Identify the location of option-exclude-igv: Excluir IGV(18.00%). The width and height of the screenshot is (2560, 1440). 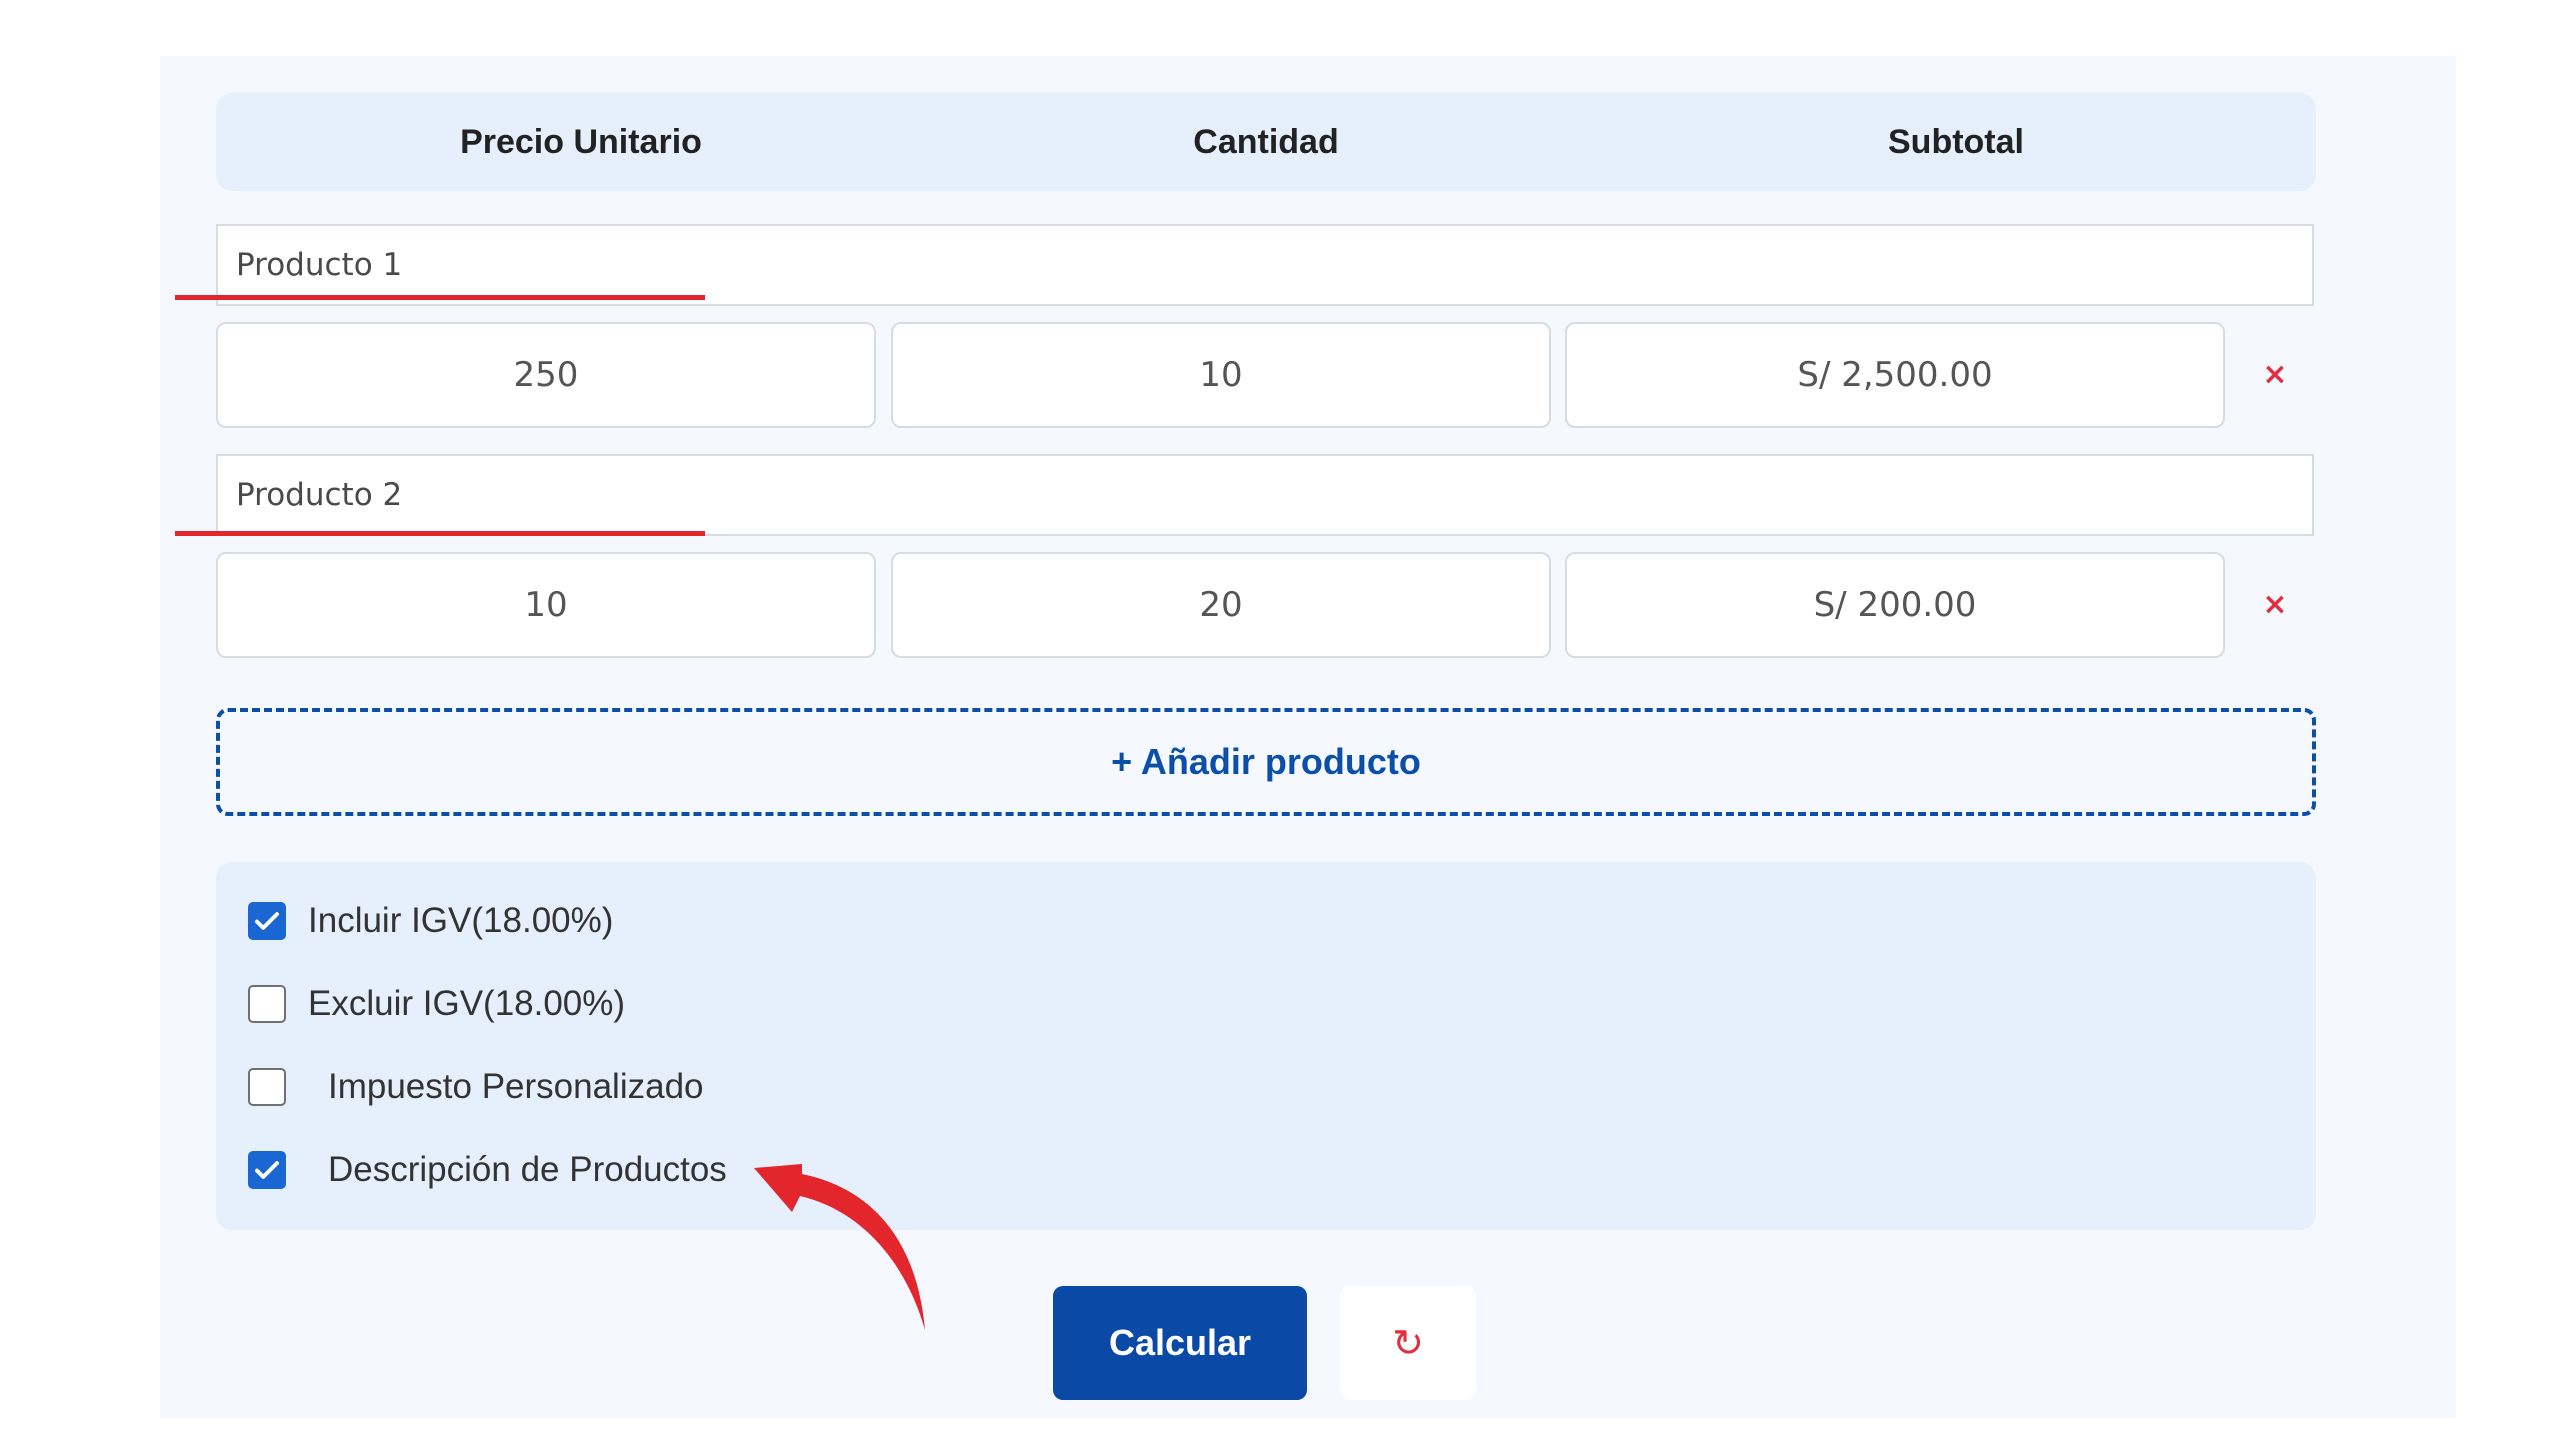
(436, 1004).